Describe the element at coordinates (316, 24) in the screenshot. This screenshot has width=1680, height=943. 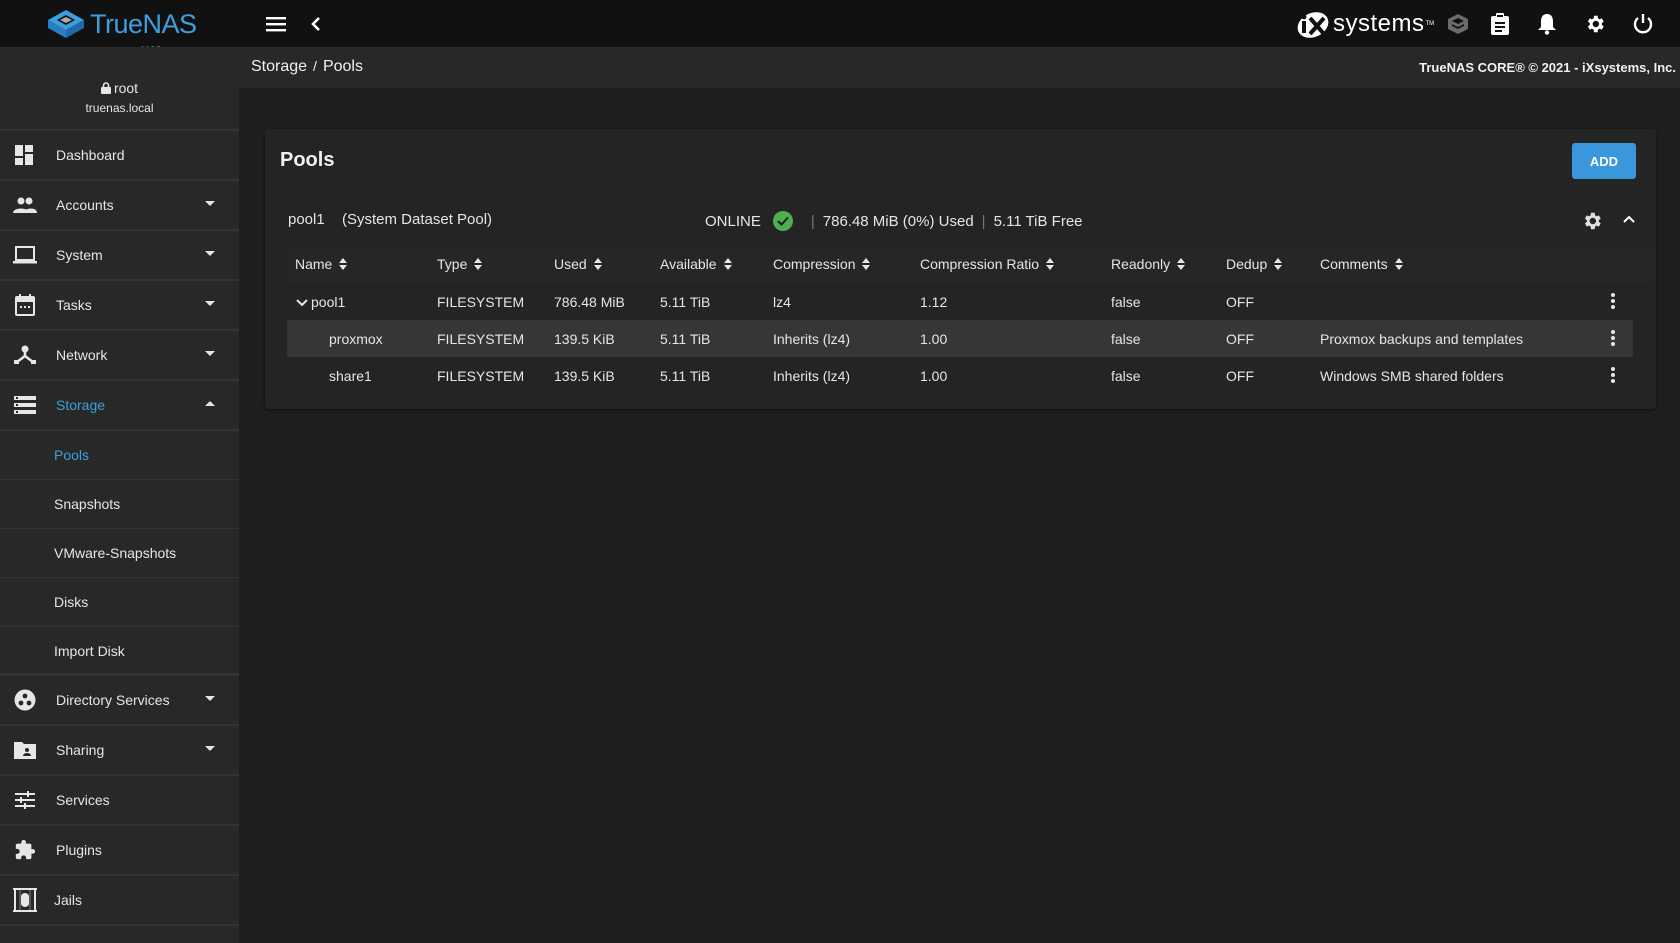
I see `back-chevron-icon` at that location.